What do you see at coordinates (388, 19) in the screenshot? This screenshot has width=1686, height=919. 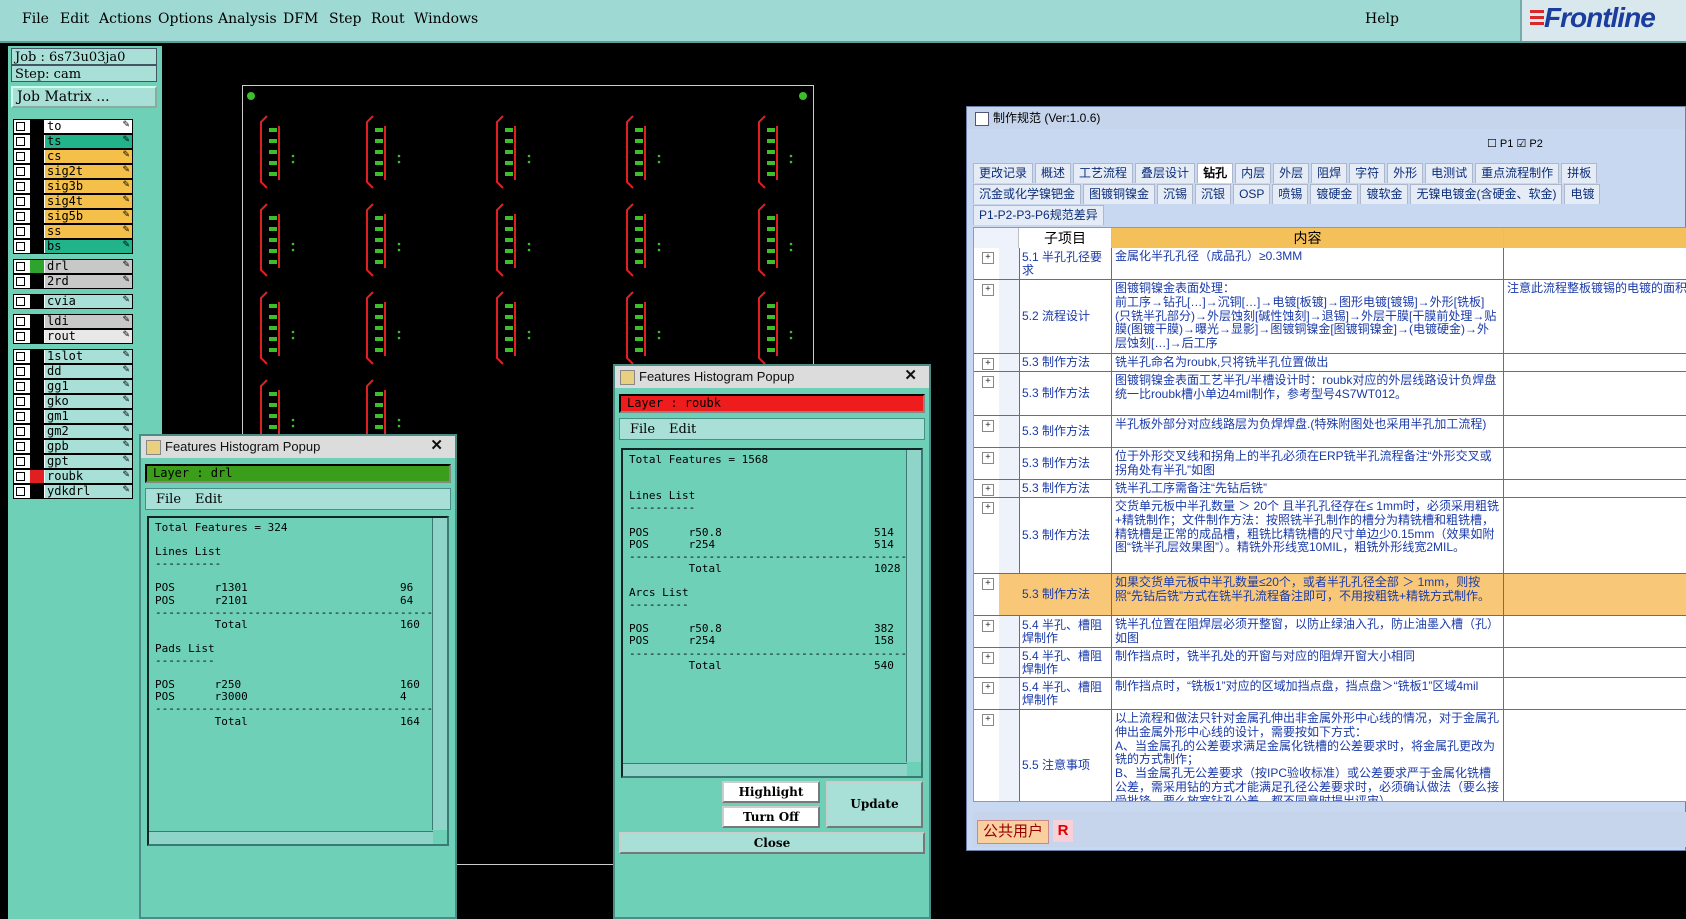 I see `menu-rout: Rout` at bounding box center [388, 19].